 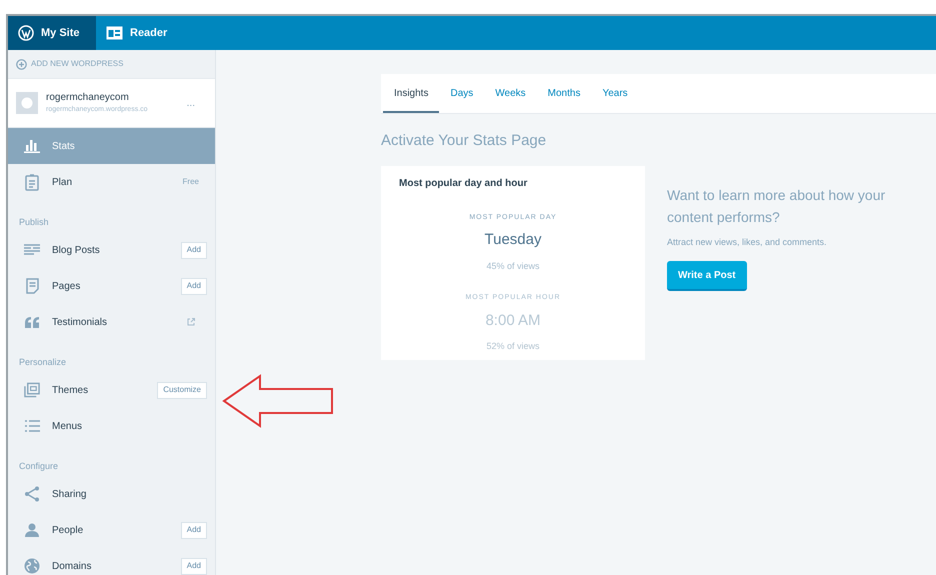 What do you see at coordinates (111, 530) in the screenshot?
I see `sidebar-item: People Add` at bounding box center [111, 530].